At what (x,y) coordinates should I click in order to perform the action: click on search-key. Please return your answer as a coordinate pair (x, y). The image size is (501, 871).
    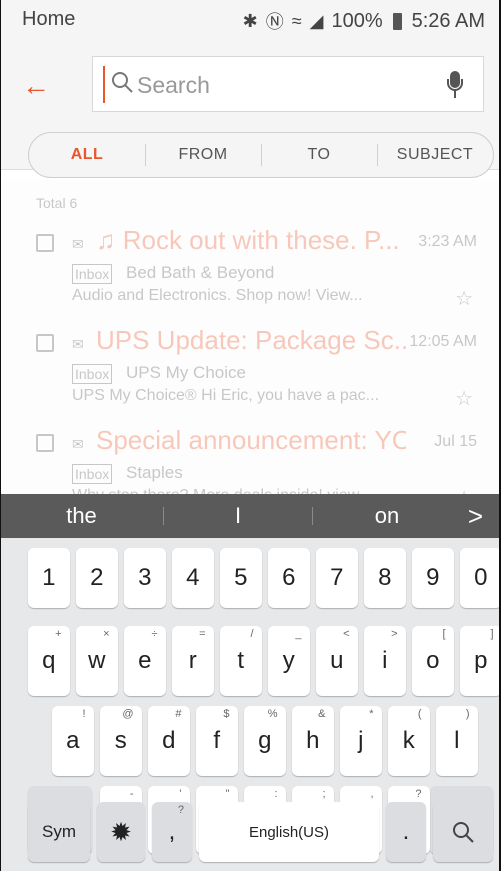
    Looking at the image, I should click on (463, 832).